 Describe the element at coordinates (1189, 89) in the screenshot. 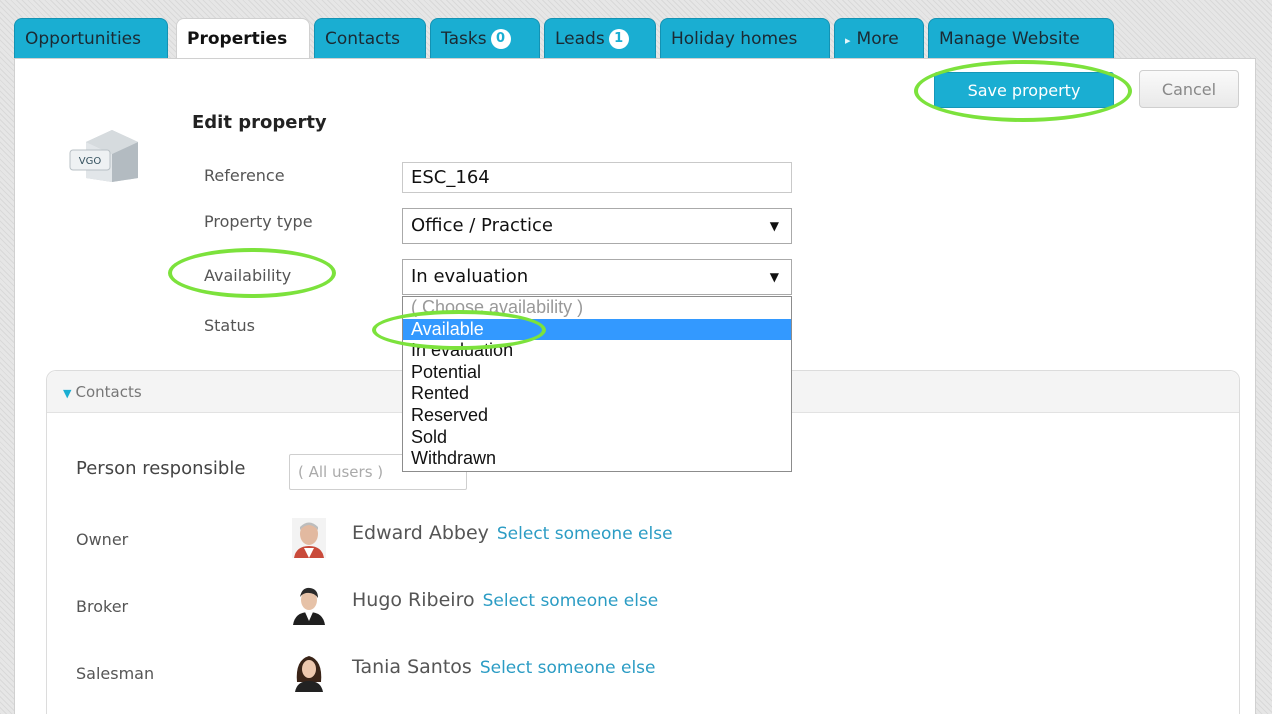

I see `cancel-button: Cancel` at that location.